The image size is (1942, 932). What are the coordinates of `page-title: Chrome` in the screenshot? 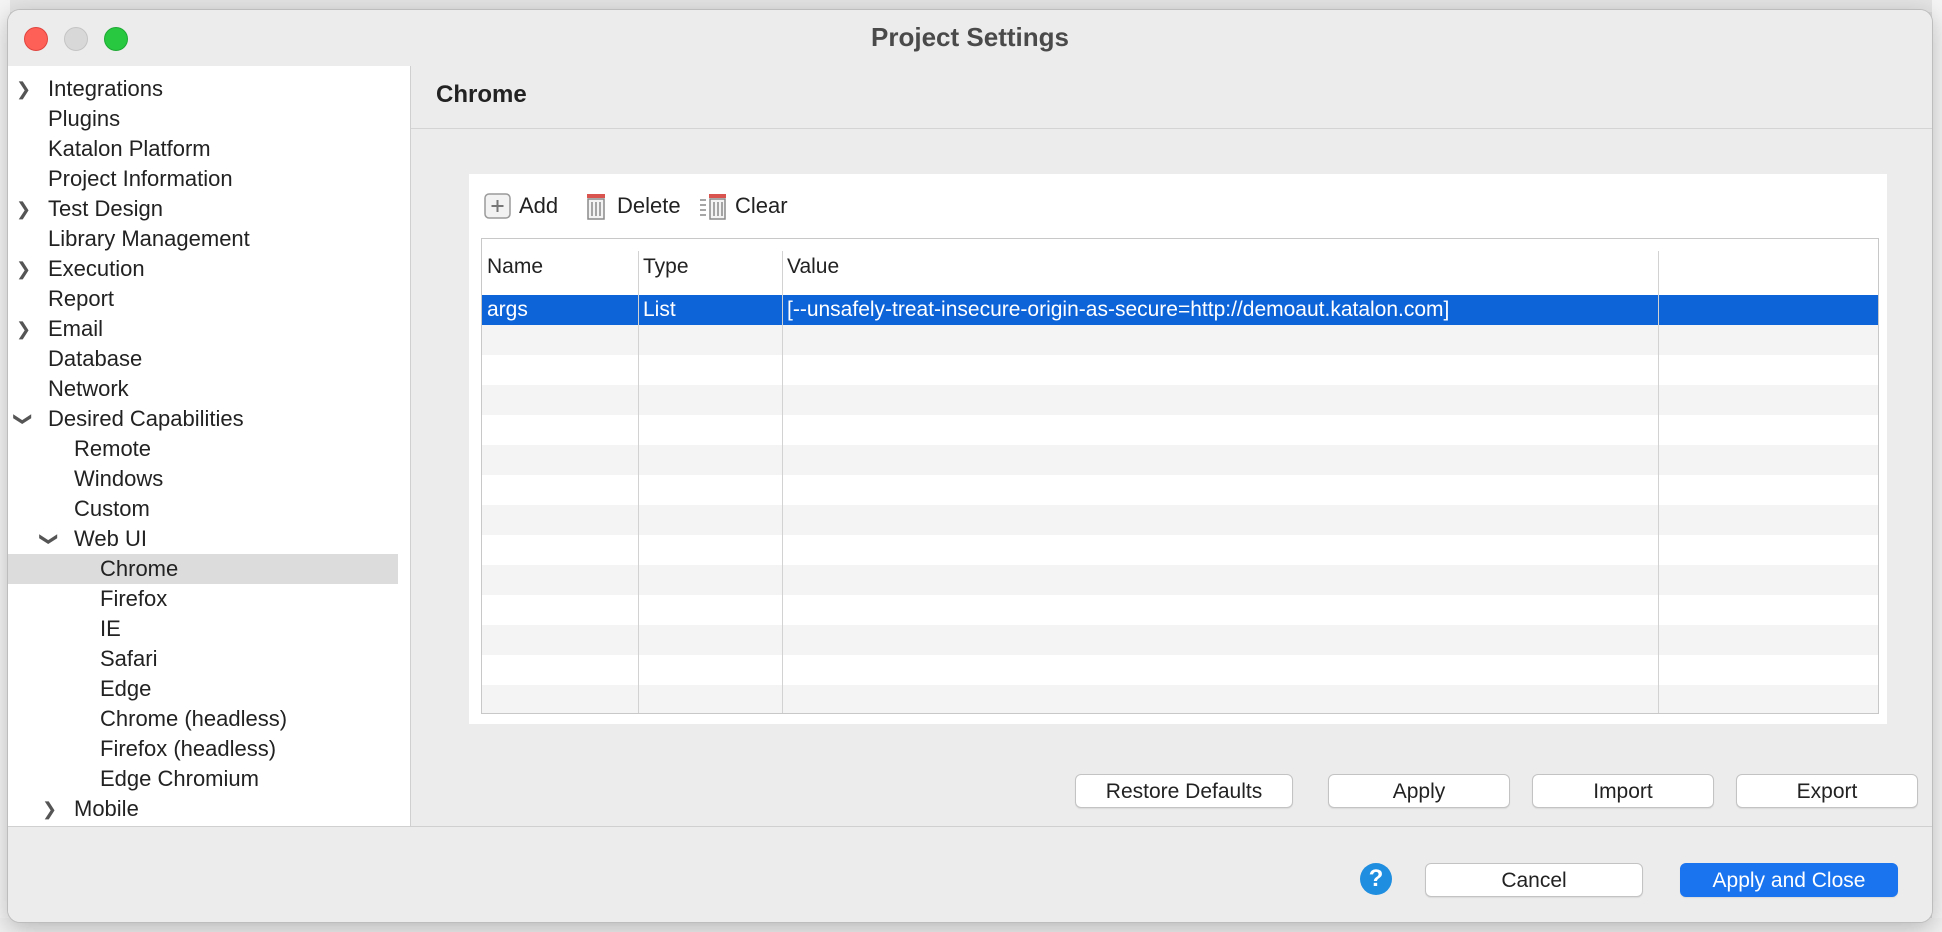 It's located at (481, 94).